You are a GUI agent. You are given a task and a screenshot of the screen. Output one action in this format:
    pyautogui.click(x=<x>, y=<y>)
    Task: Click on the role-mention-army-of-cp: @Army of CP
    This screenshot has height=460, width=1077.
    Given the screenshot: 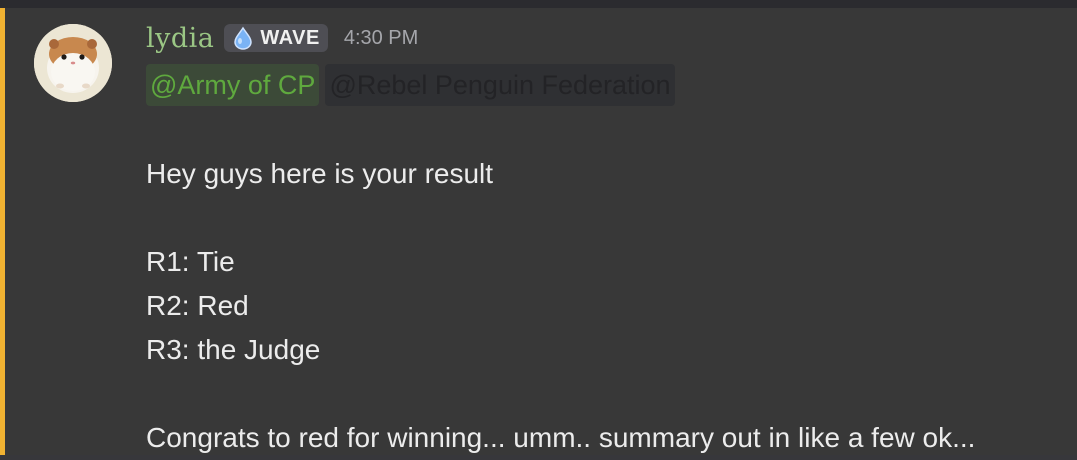 What is the action you would take?
    pyautogui.click(x=233, y=85)
    